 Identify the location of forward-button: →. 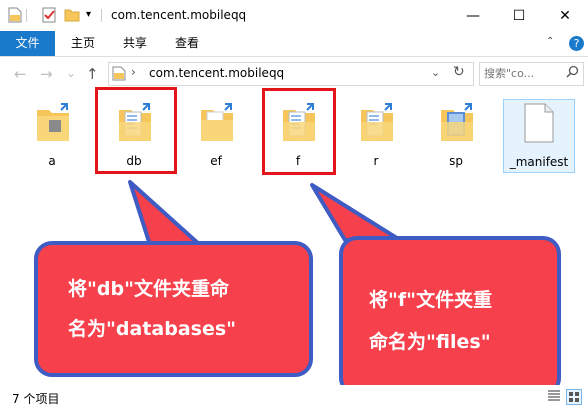
(46, 74).